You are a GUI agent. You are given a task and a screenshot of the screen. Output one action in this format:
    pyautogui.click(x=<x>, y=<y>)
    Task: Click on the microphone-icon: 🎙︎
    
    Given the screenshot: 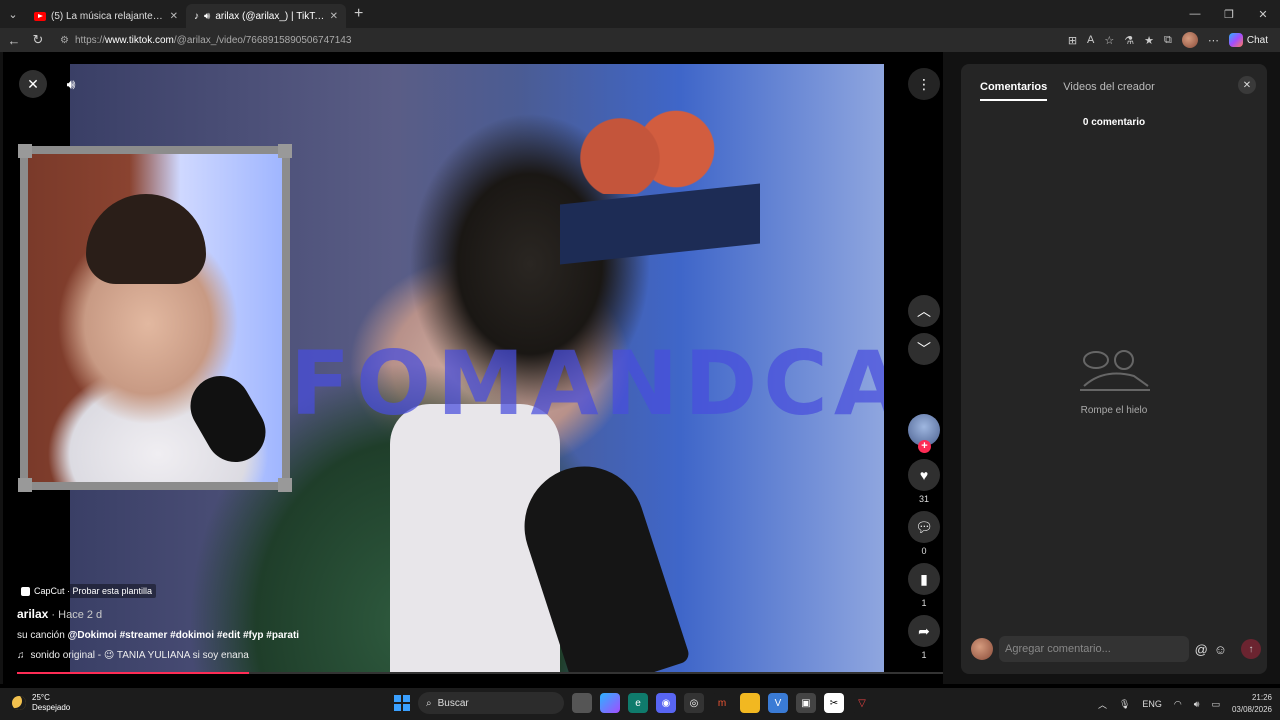 What is the action you would take?
    pyautogui.click(x=1124, y=704)
    